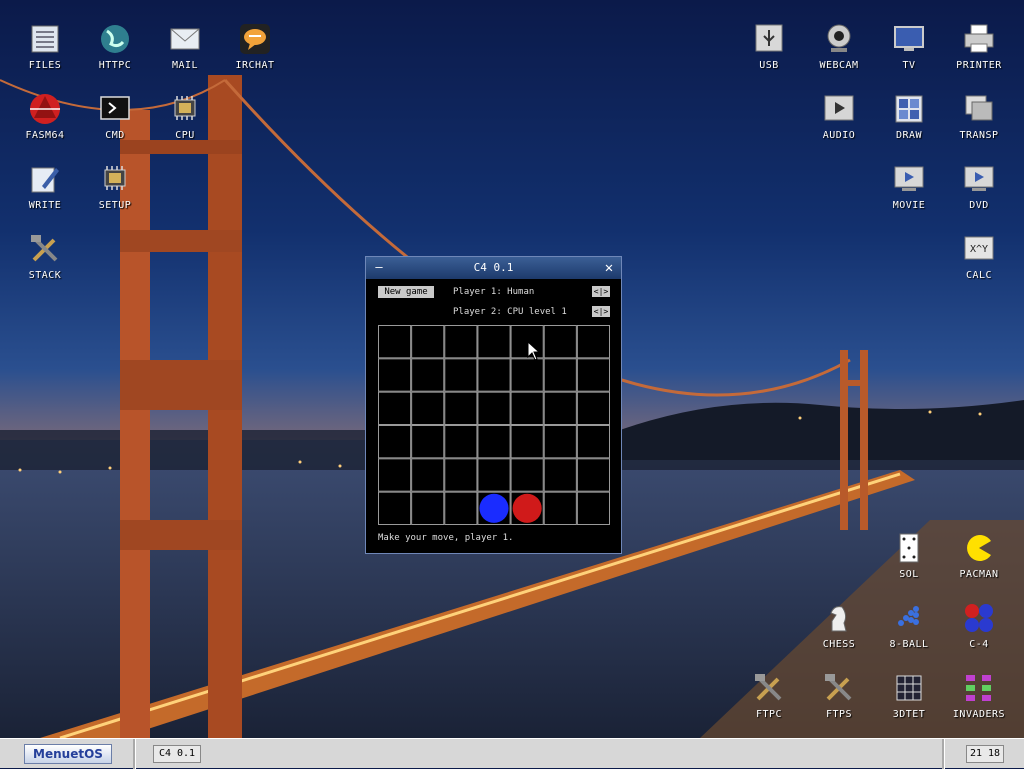 The image size is (1024, 769). I want to click on player1-toggle-button: <|>, so click(601, 291).